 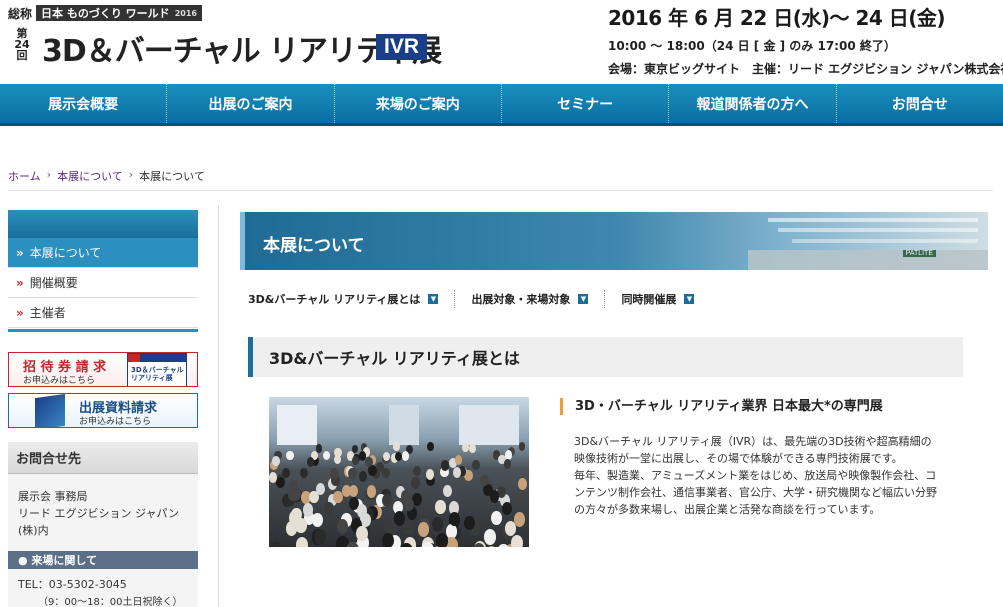 I want to click on anchor-exhibit-targets: 出展対象・来場対象 ▼, so click(x=538, y=299).